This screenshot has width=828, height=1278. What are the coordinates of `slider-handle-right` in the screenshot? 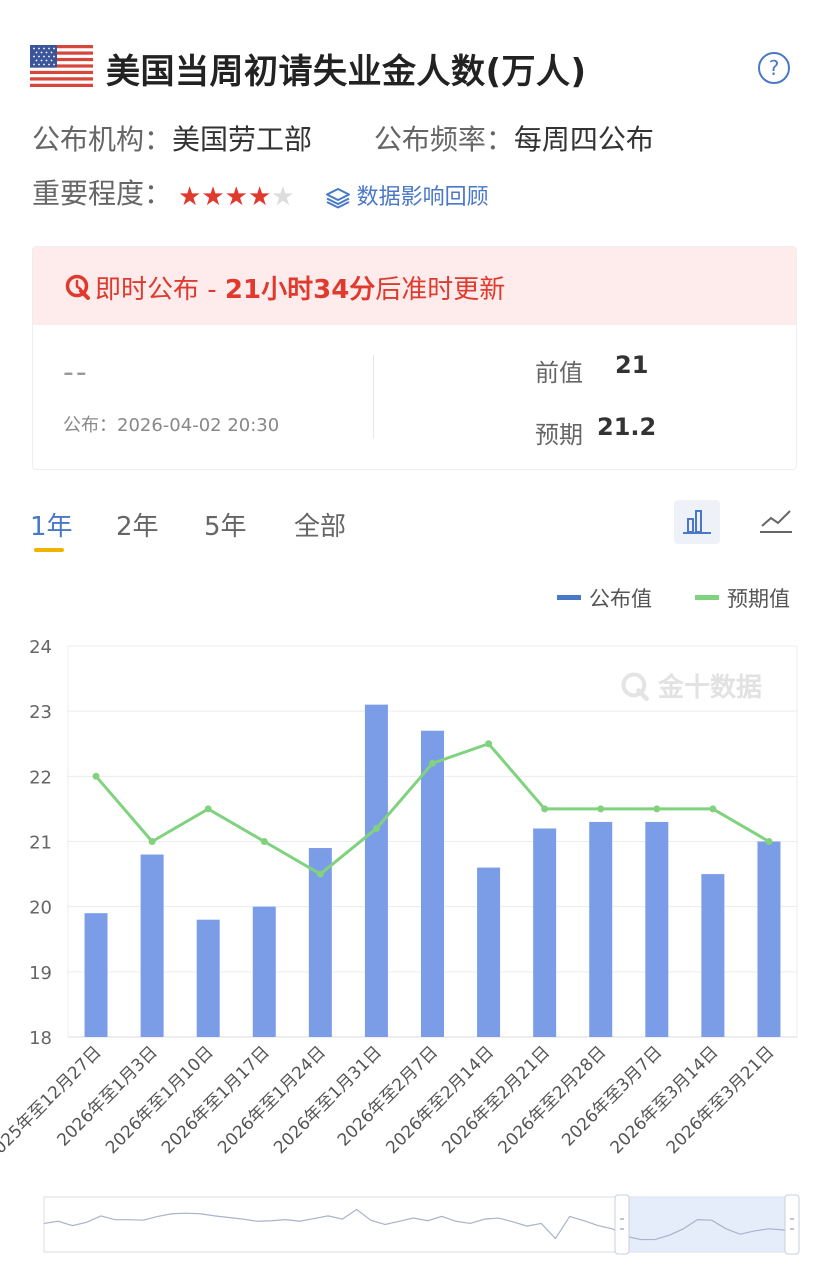 It's located at (792, 1224).